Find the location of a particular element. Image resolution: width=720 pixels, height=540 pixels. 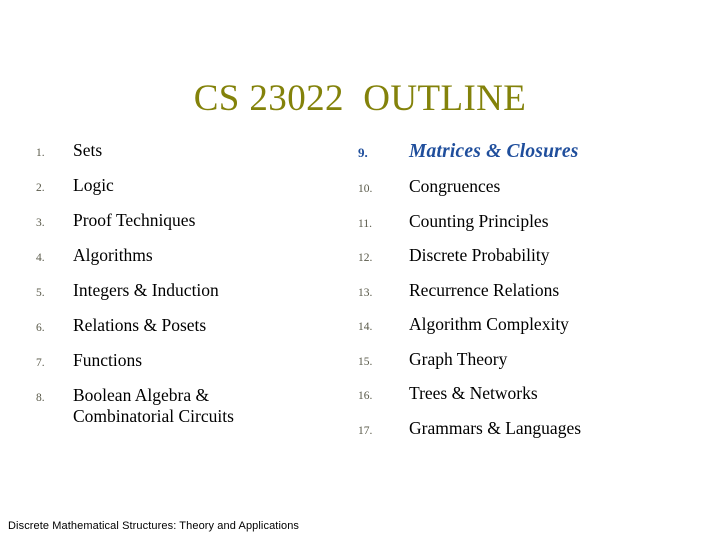

outline-item-label: Graph Theory is located at coordinates (458, 358).